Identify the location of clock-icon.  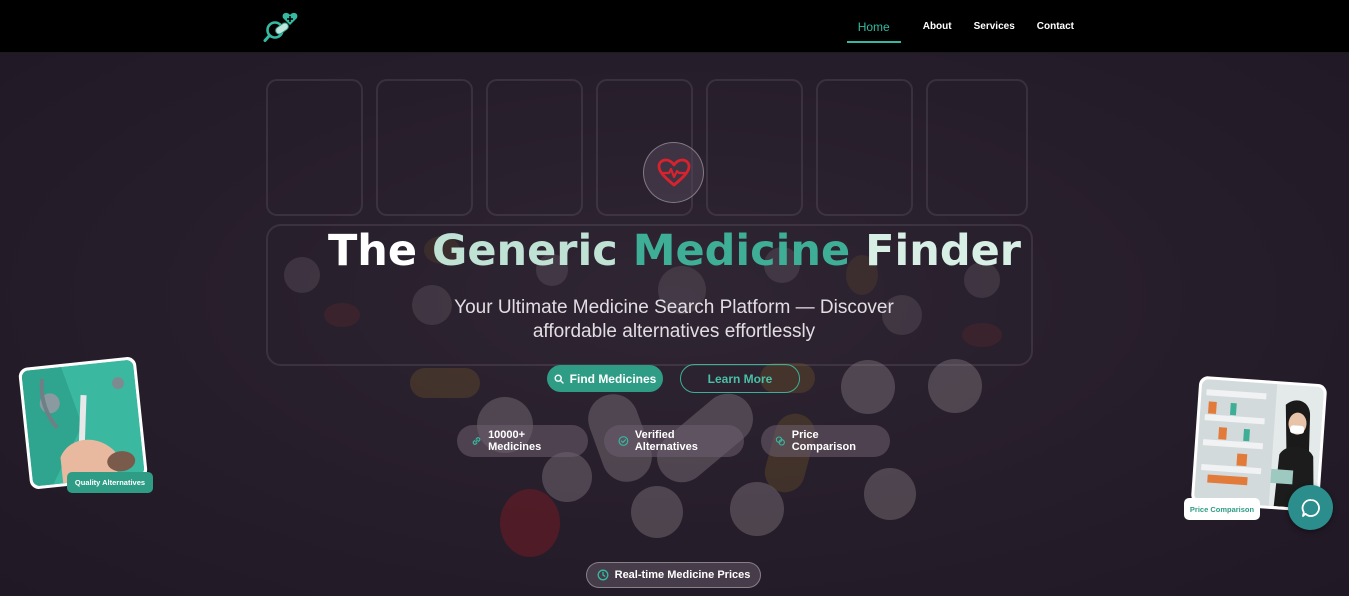
(603, 575).